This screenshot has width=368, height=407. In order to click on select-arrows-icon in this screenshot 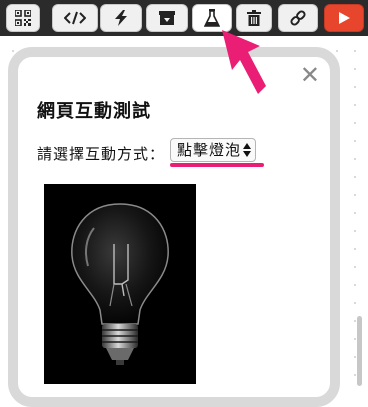, I will do `click(247, 150)`.